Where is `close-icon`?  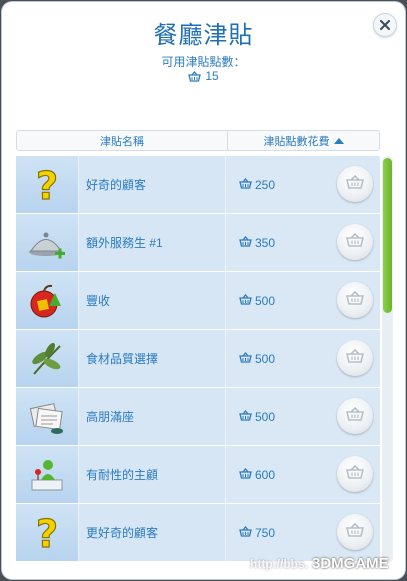 close-icon is located at coordinates (385, 25).